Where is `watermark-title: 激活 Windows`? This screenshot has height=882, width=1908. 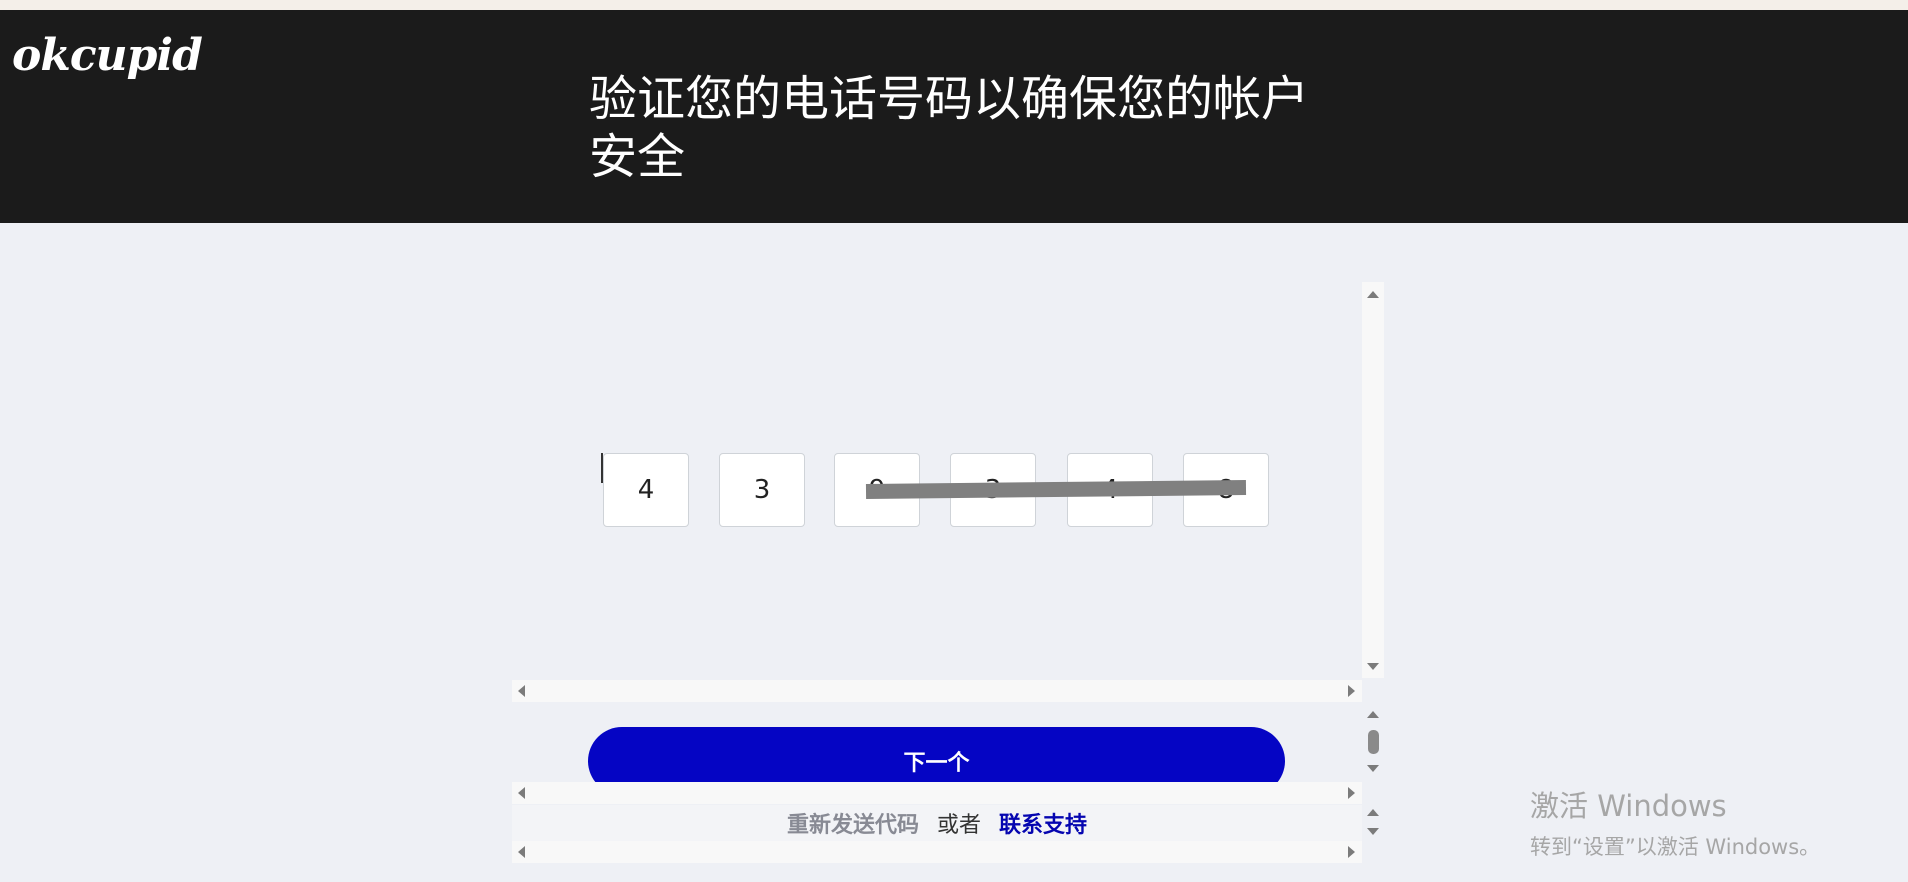
watermark-title: 激活 Windows is located at coordinates (1628, 806).